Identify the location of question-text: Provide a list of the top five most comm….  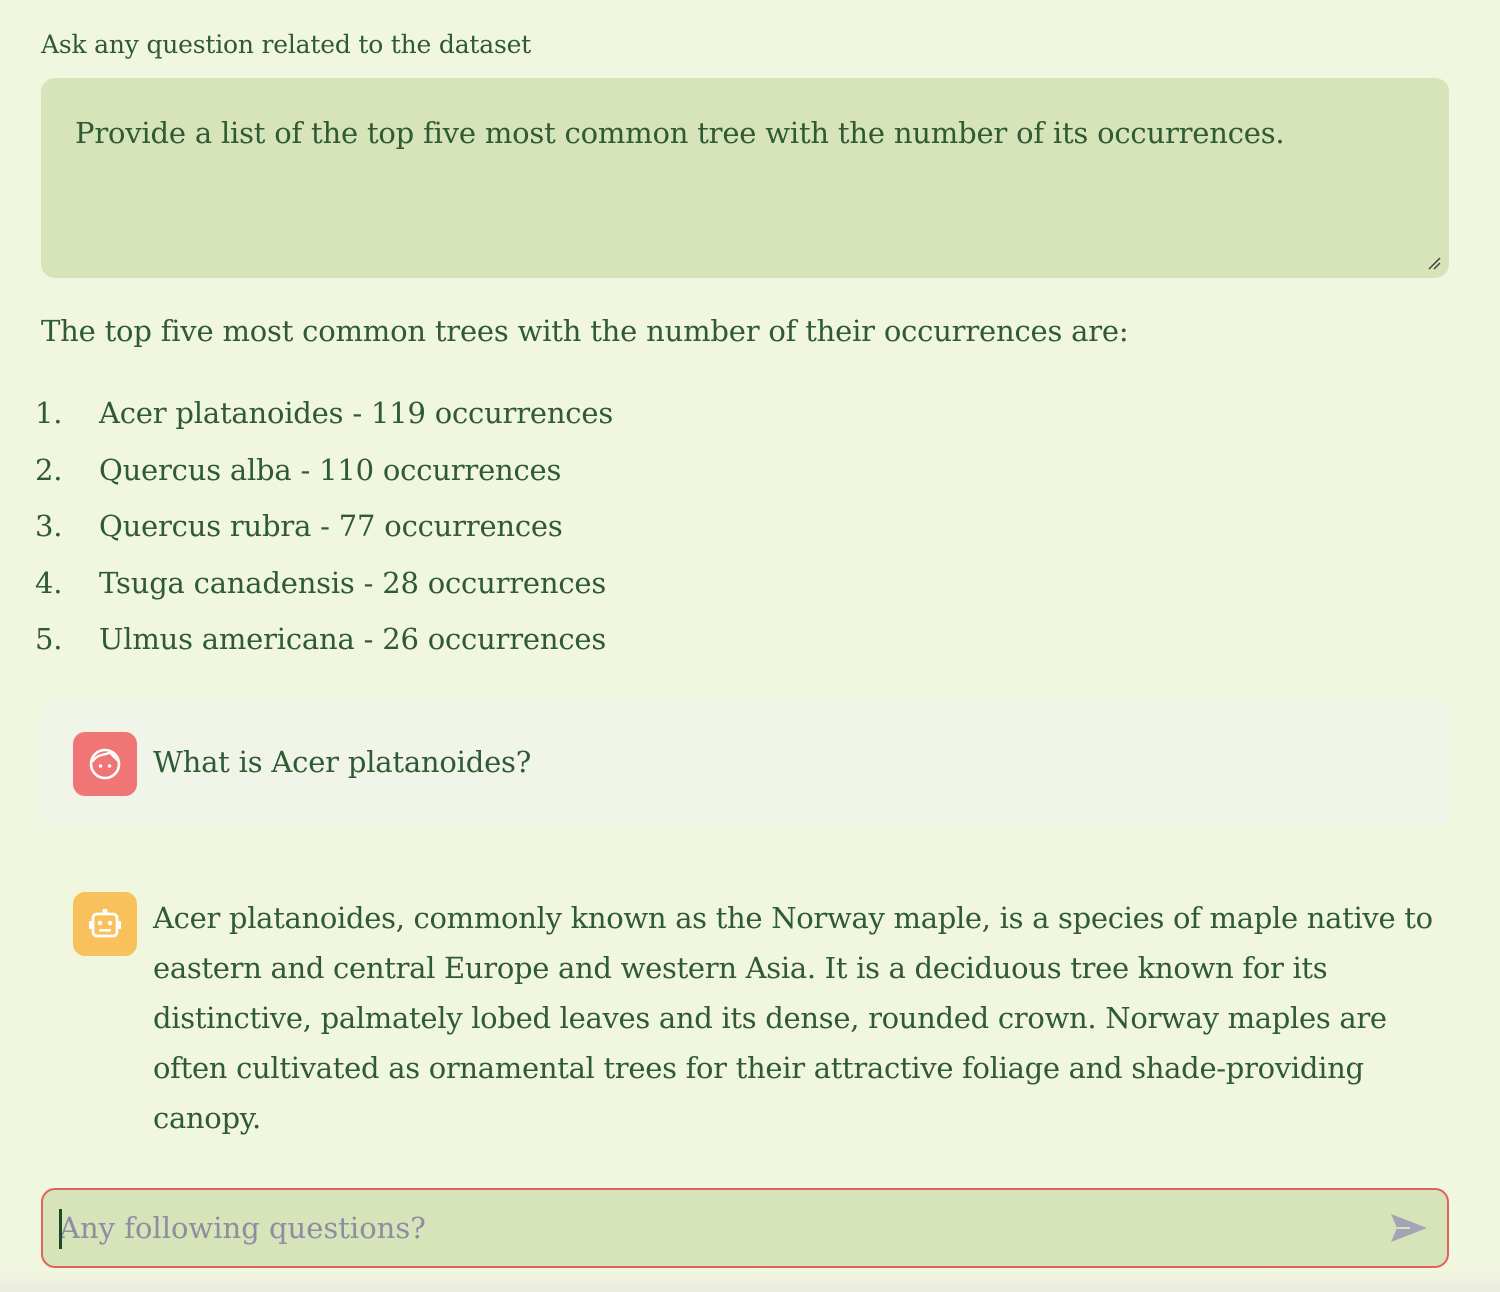
(680, 133).